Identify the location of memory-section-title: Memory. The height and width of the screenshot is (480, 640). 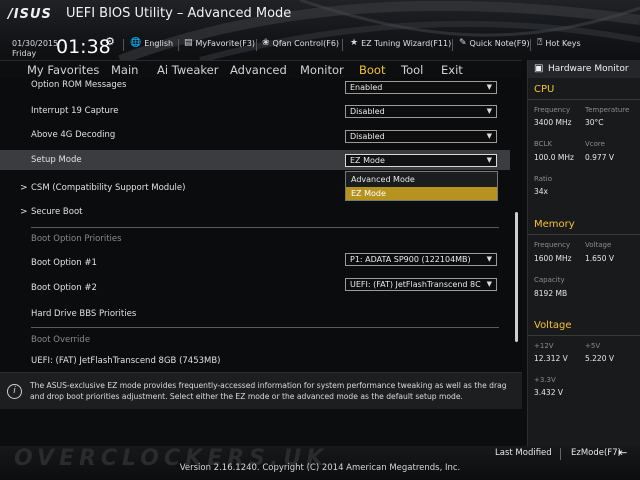
(554, 224).